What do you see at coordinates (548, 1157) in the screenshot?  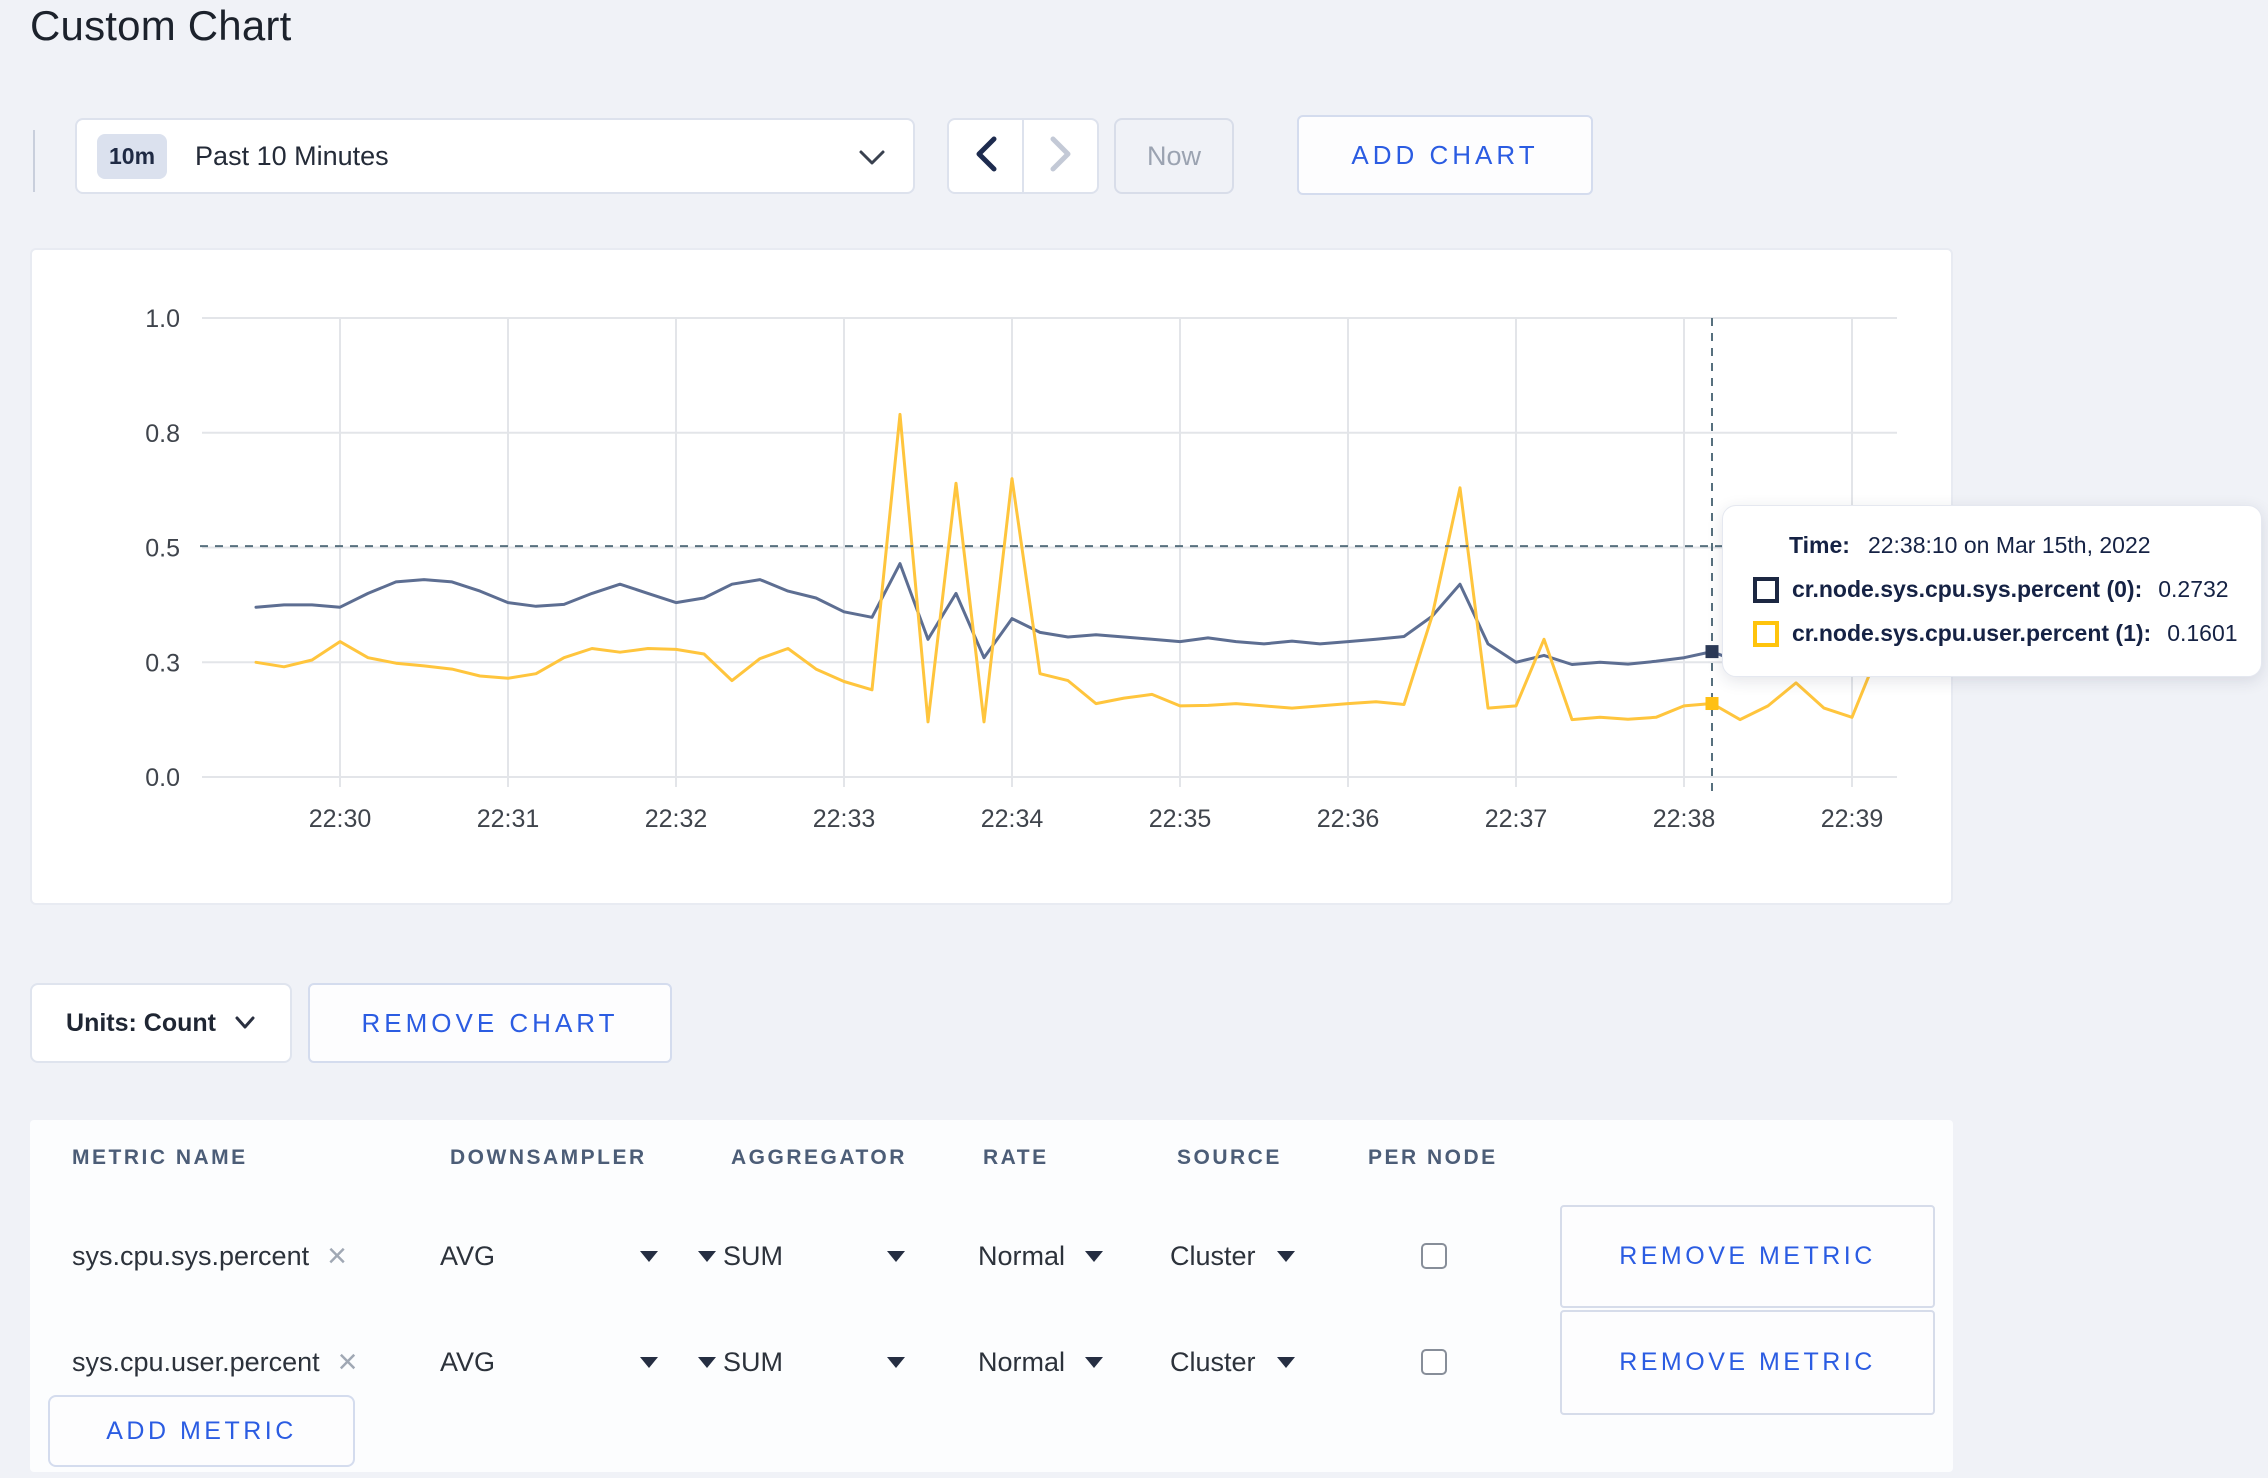 I see `col-header-downsampler: DOWNSAMPLER` at bounding box center [548, 1157].